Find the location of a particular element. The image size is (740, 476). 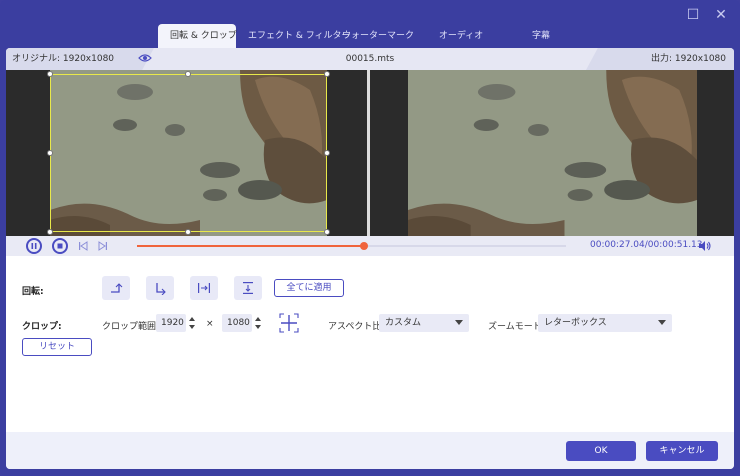

zoom-mode-label: ズームモード: is located at coordinates (516, 327).